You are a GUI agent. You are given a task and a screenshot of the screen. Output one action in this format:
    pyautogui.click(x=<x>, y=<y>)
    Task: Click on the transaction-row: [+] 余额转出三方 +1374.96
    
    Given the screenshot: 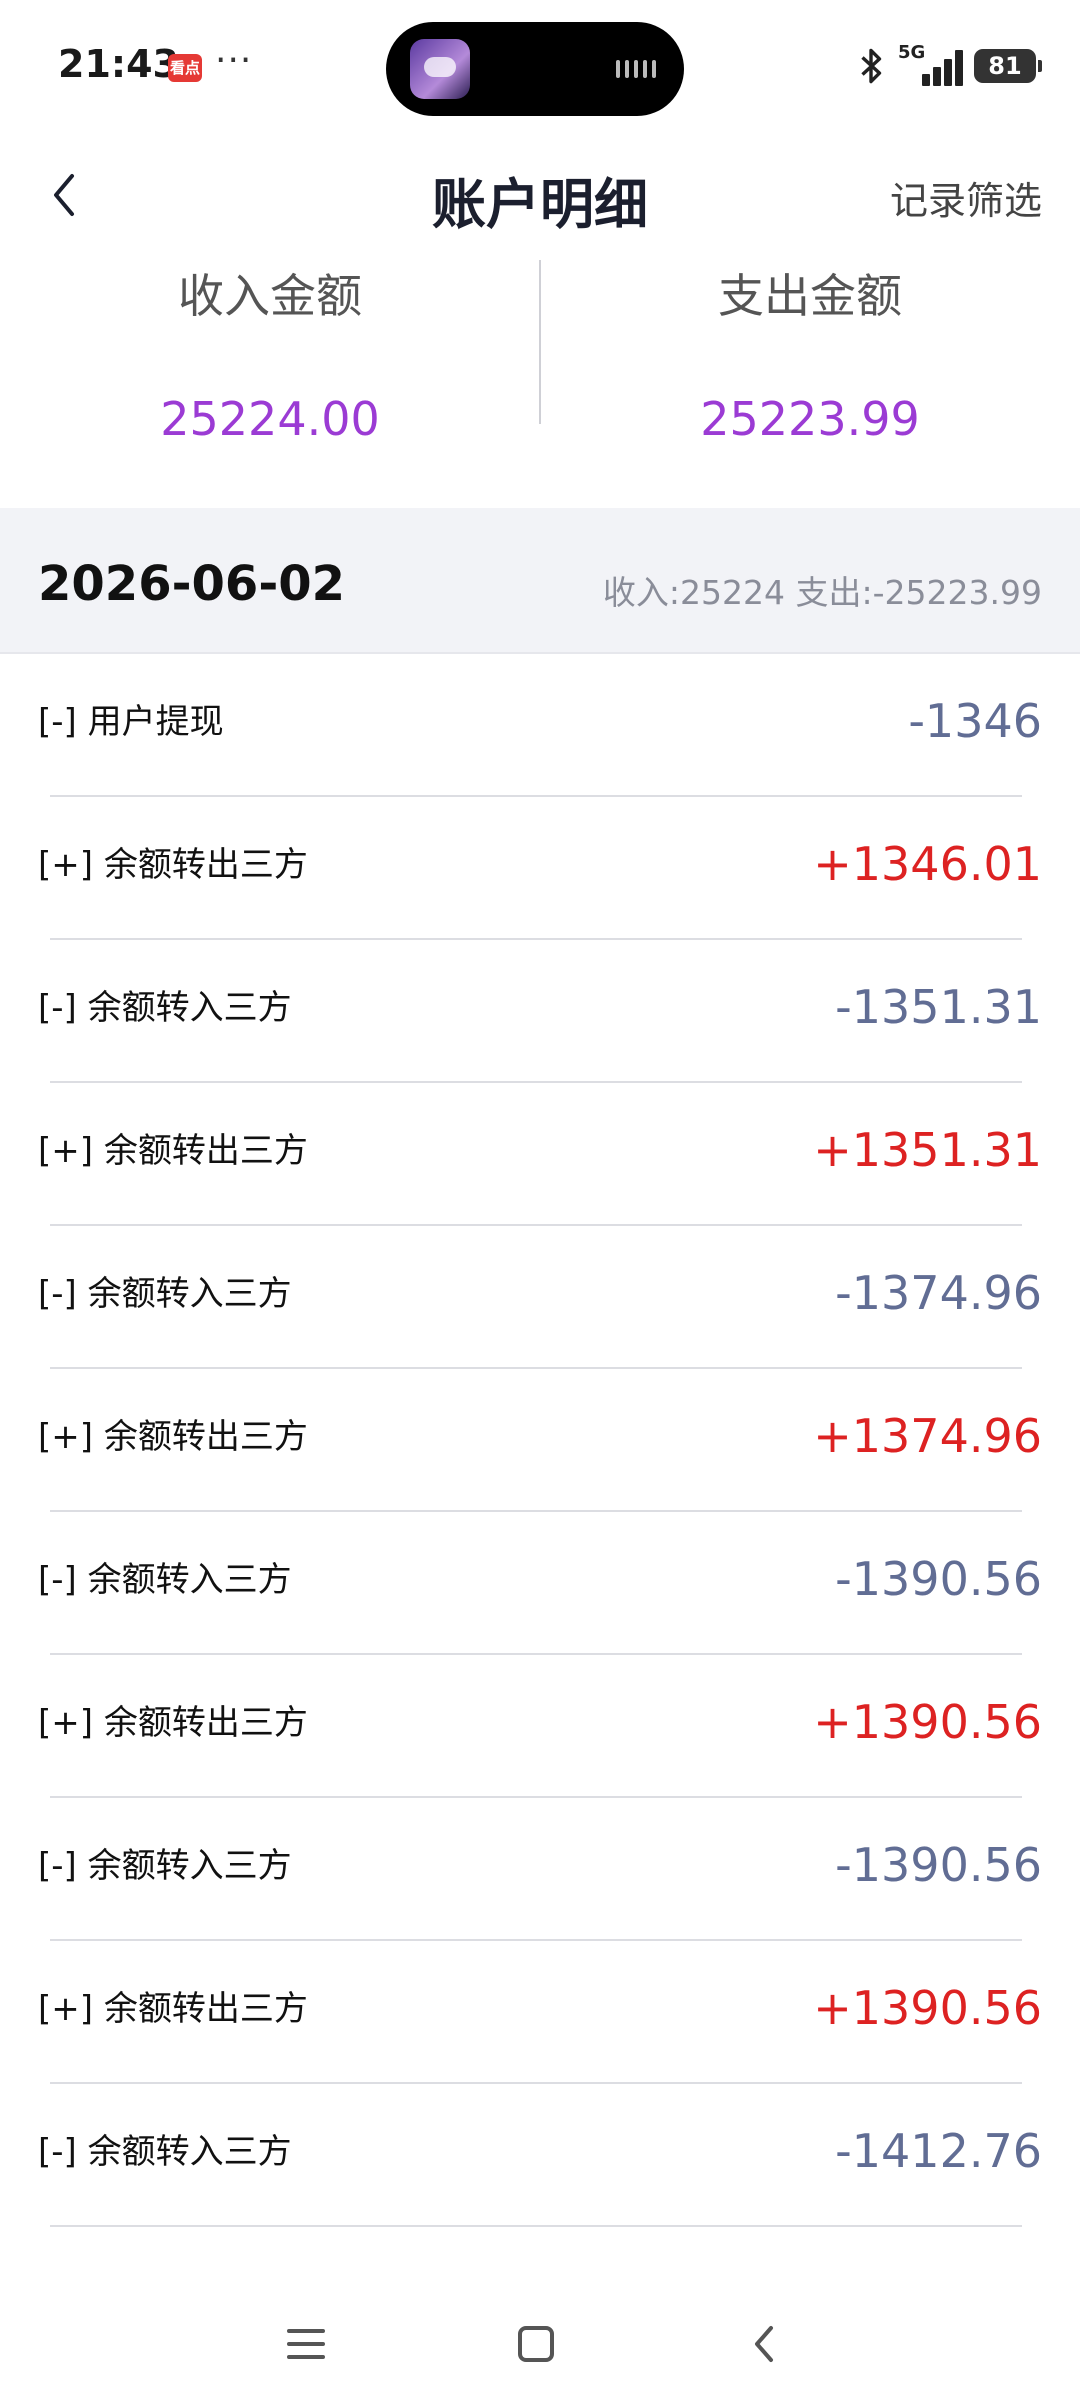 What is the action you would take?
    pyautogui.click(x=540, y=1440)
    